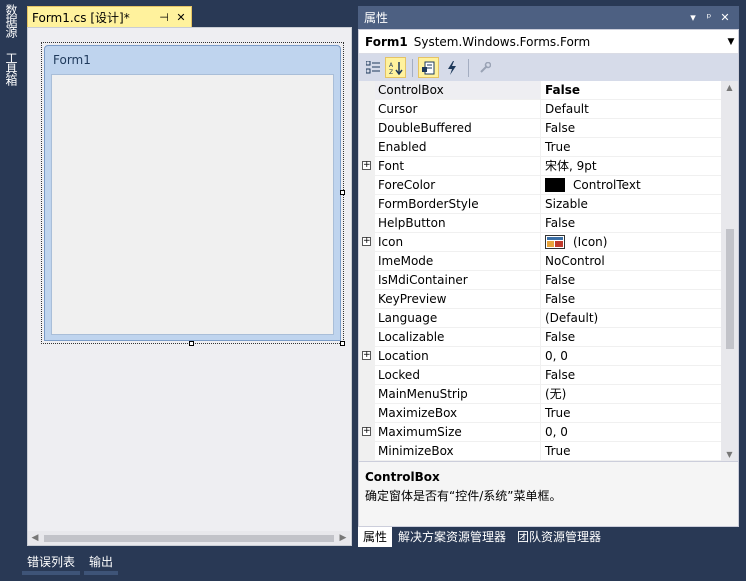 The height and width of the screenshot is (581, 746). I want to click on property-row-forecolor: ForeColor ControlText, so click(540, 185).